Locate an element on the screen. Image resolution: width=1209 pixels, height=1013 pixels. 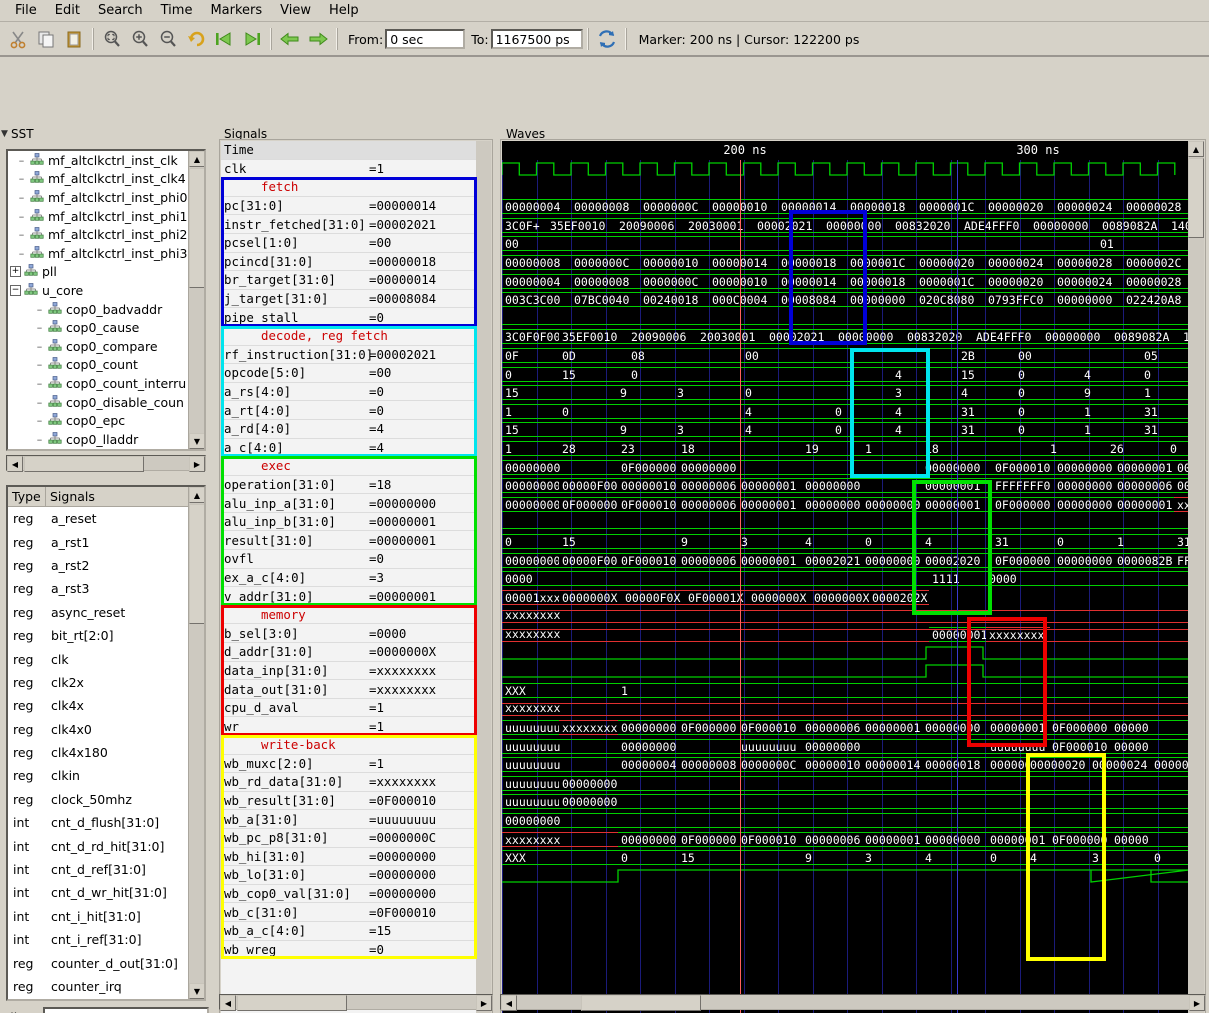
signal-group-header: exec is located at coordinates (349, 466).